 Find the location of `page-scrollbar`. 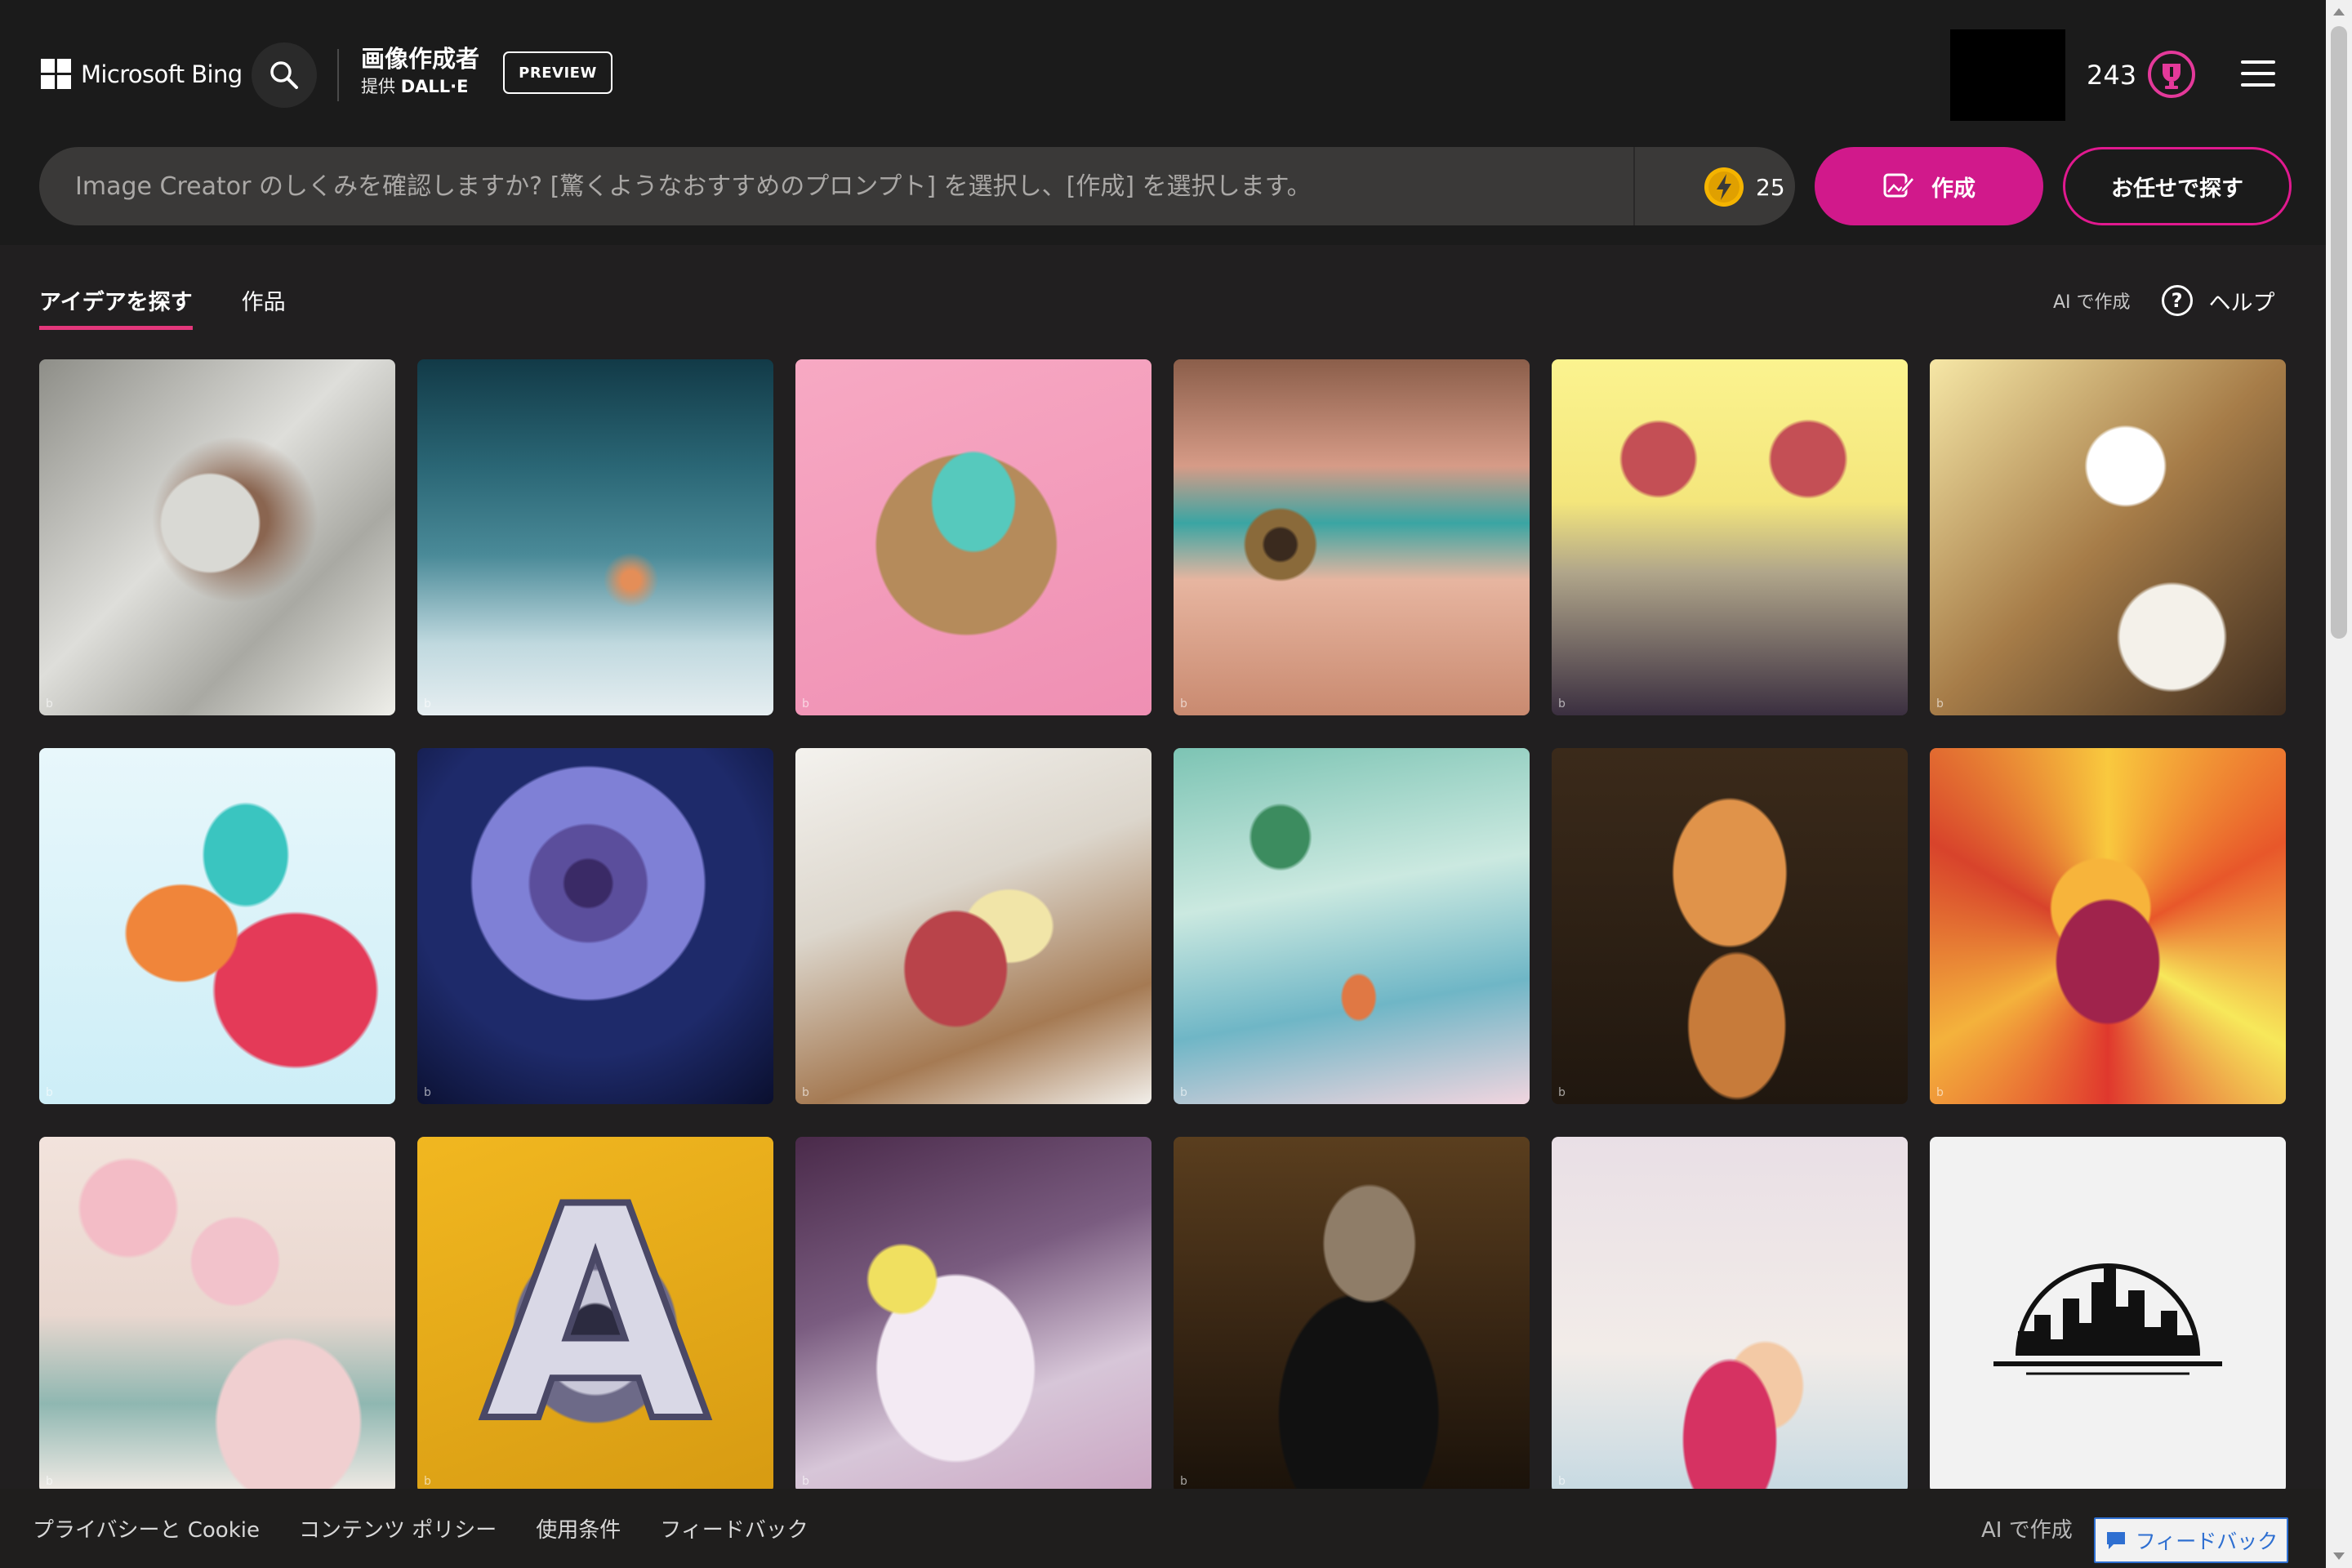

page-scrollbar is located at coordinates (2339, 784).